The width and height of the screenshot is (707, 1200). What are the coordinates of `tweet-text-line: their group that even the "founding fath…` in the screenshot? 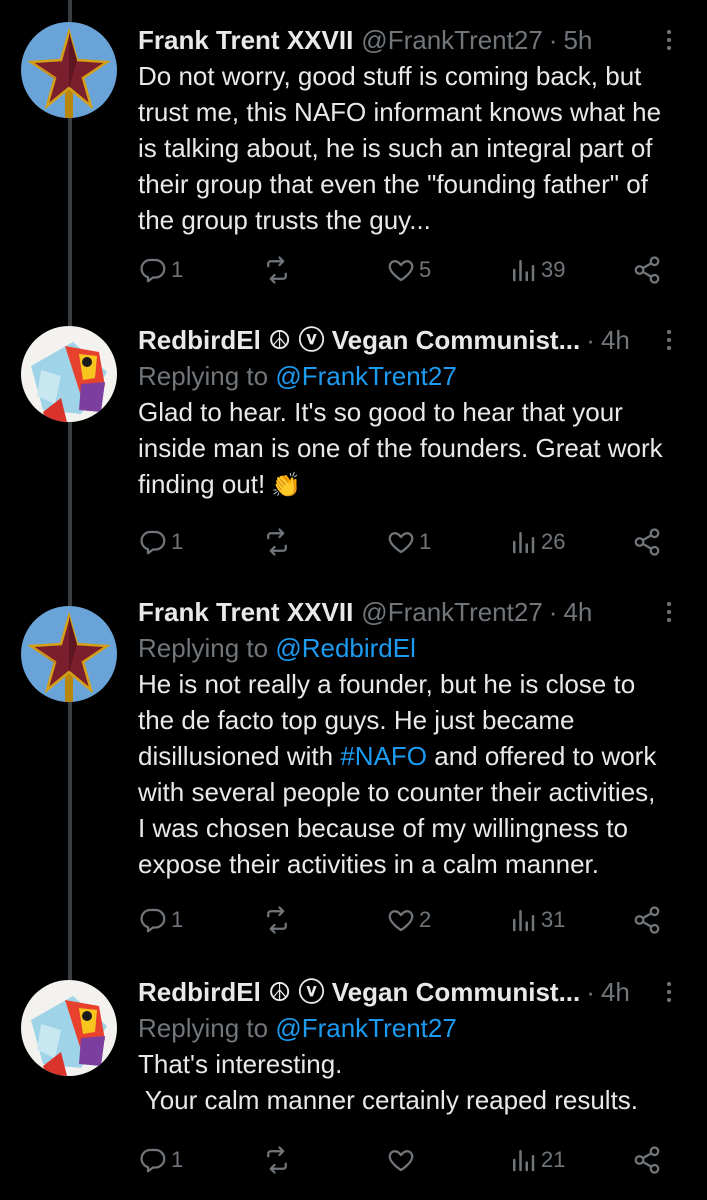 It's located at (393, 184).